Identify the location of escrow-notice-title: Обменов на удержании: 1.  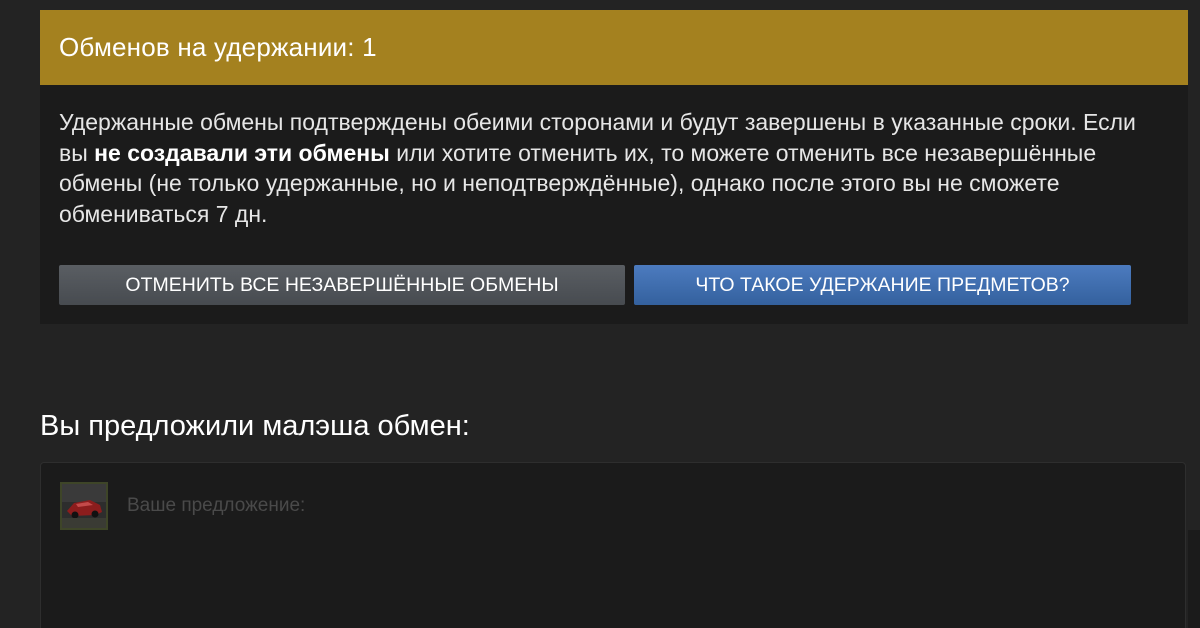
(218, 47).